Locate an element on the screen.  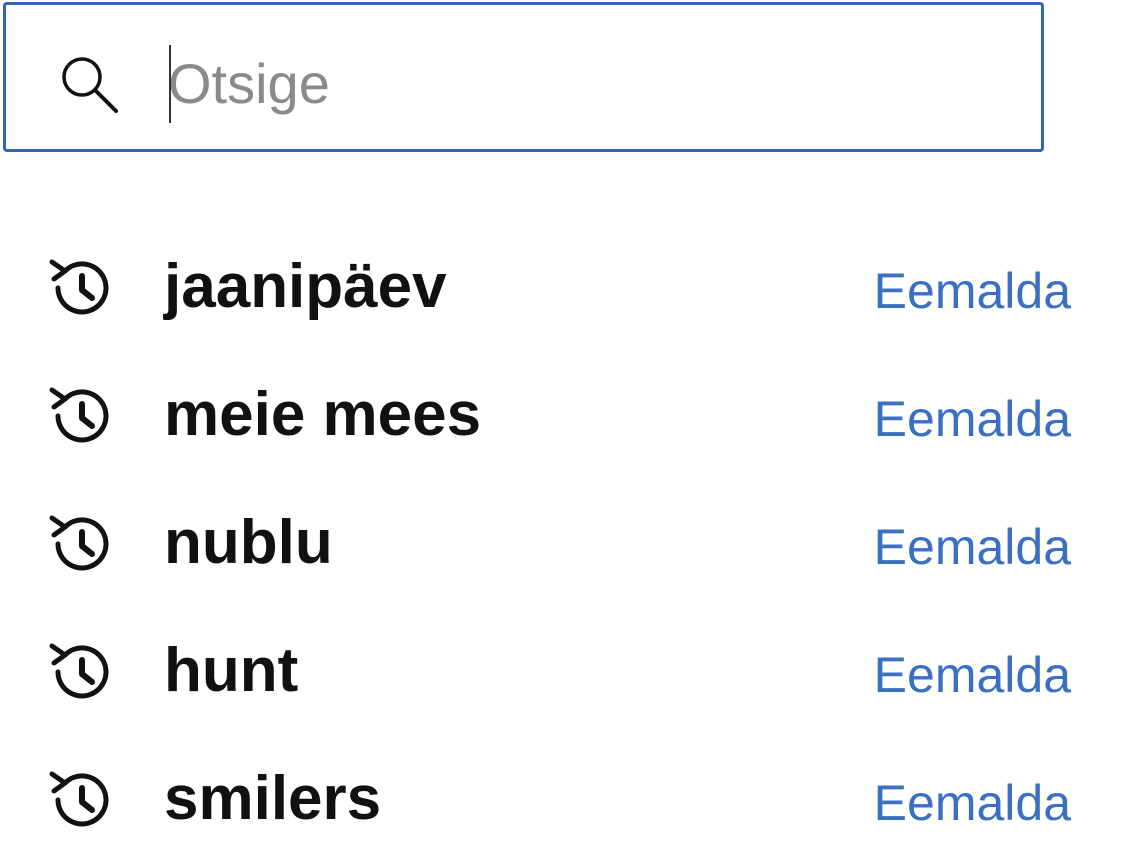
history-item-text: meie mees is located at coordinates (322, 415).